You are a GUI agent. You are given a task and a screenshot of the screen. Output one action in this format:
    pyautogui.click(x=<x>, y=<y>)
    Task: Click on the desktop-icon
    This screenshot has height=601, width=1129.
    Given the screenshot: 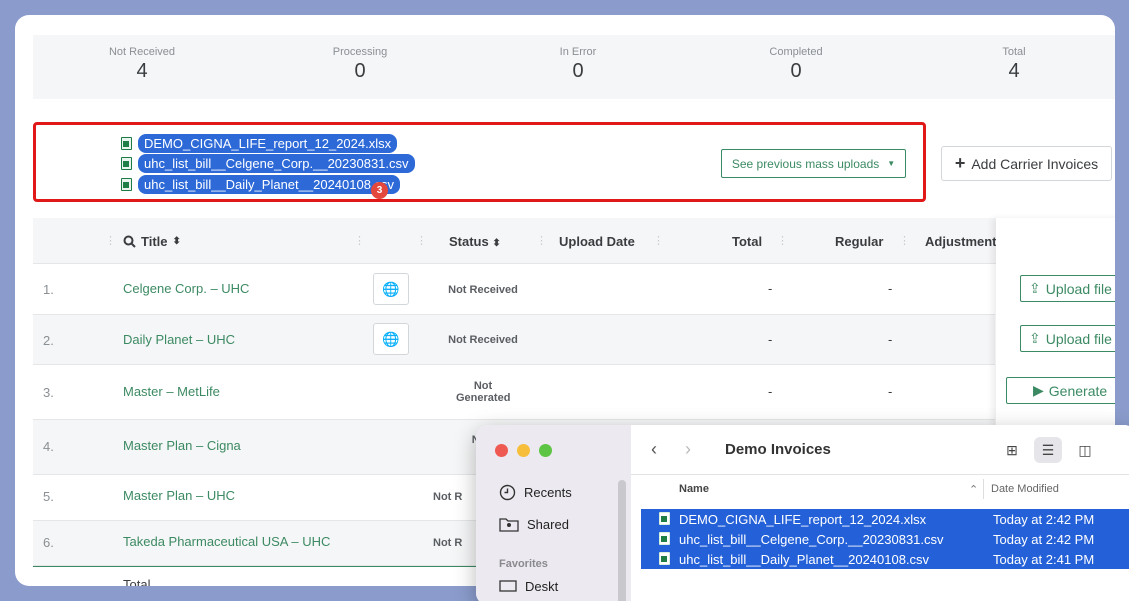 What is the action you would take?
    pyautogui.click(x=508, y=585)
    